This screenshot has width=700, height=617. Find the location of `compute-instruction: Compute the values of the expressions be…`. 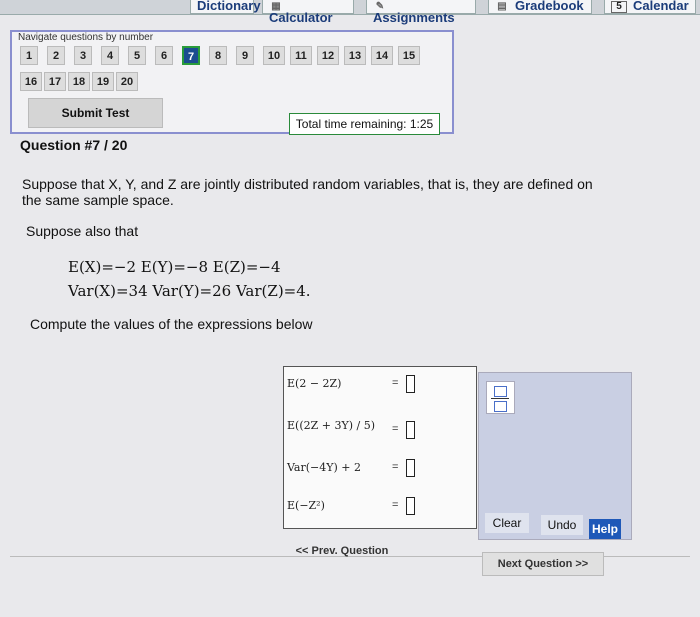

compute-instruction: Compute the values of the expressions be… is located at coordinates (171, 324).